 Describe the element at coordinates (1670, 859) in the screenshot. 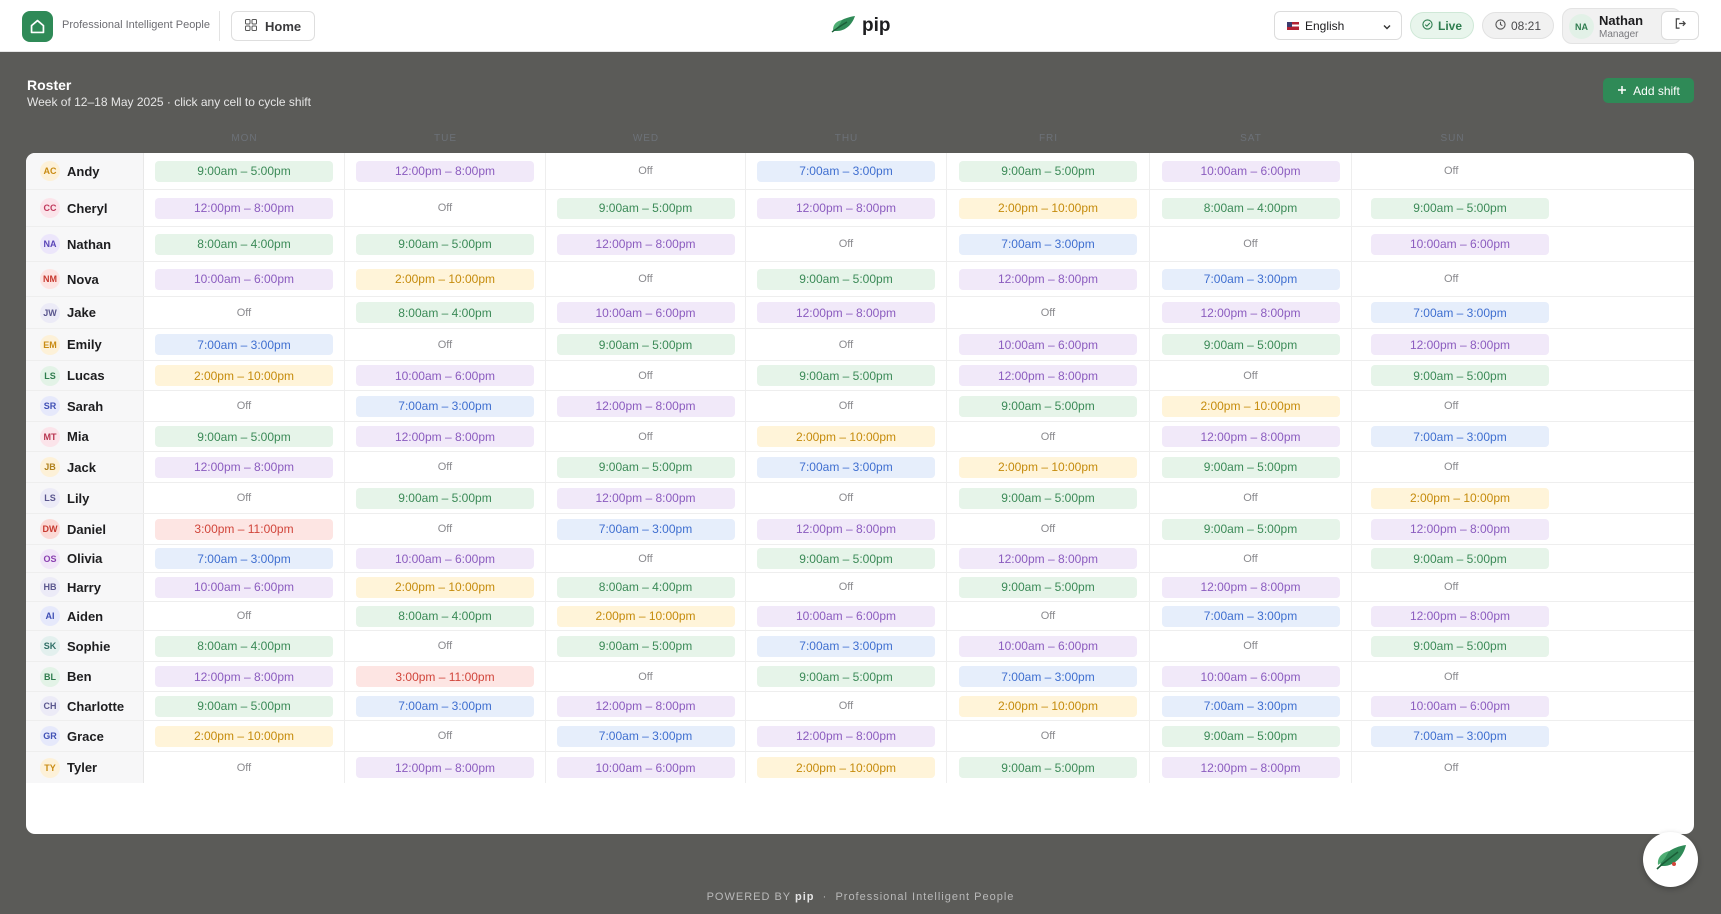

I see `assistant-button` at that location.